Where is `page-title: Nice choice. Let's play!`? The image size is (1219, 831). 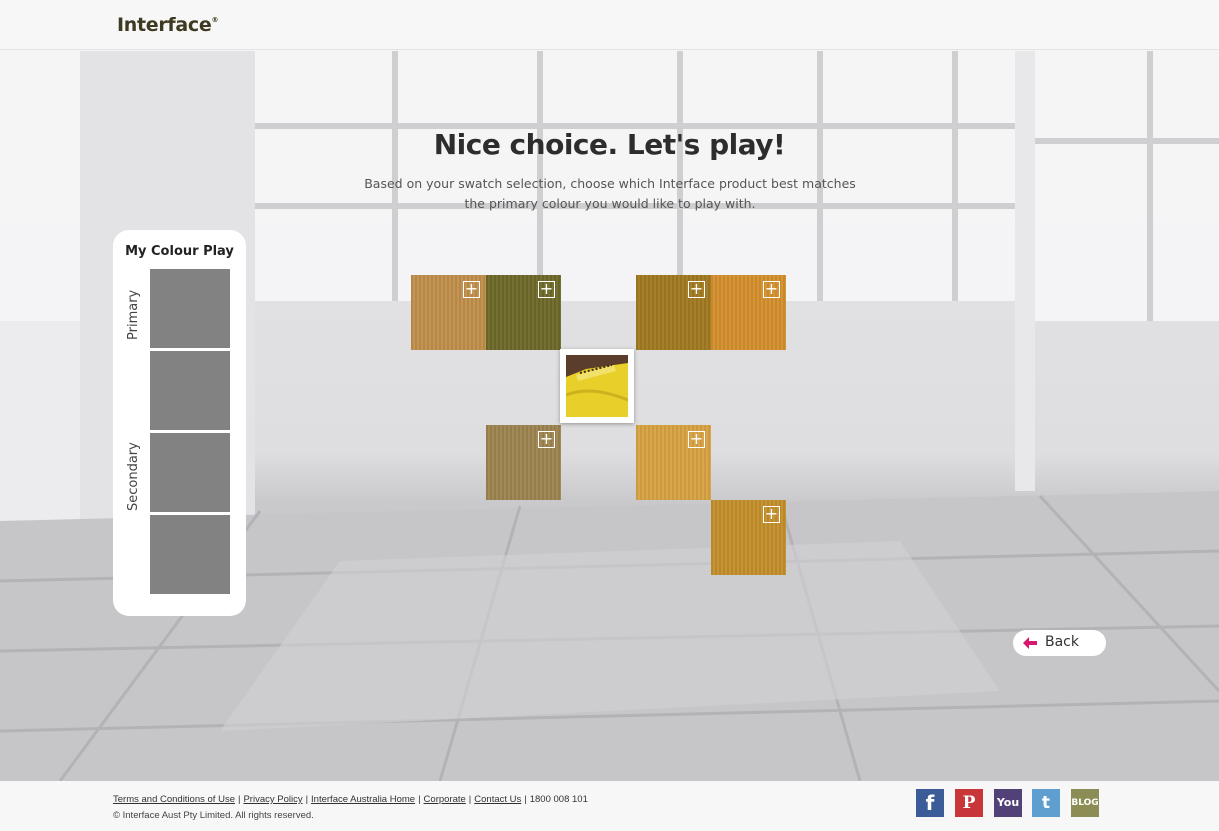 page-title: Nice choice. Let's play! is located at coordinates (609, 144).